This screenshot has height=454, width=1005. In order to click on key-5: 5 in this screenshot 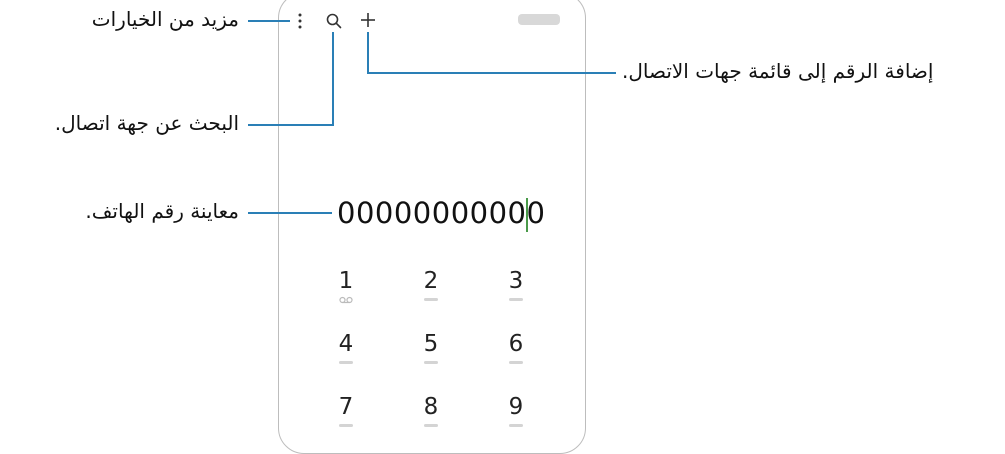, I will do `click(431, 347)`.